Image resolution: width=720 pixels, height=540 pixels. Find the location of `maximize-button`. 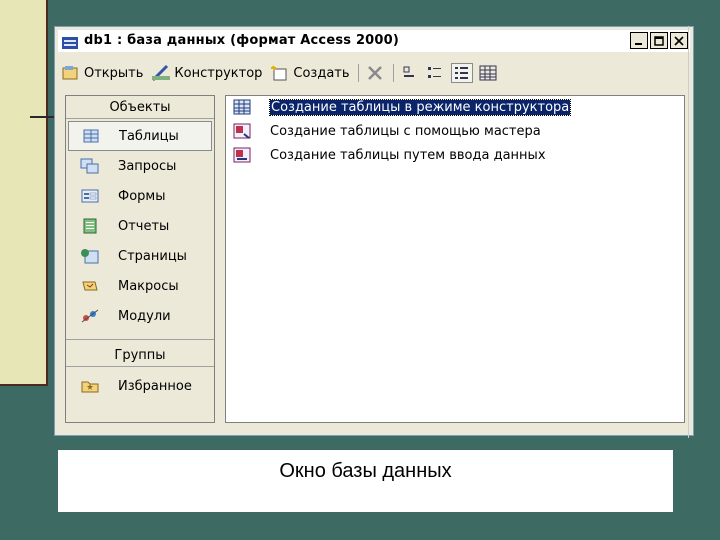

maximize-button is located at coordinates (659, 40).